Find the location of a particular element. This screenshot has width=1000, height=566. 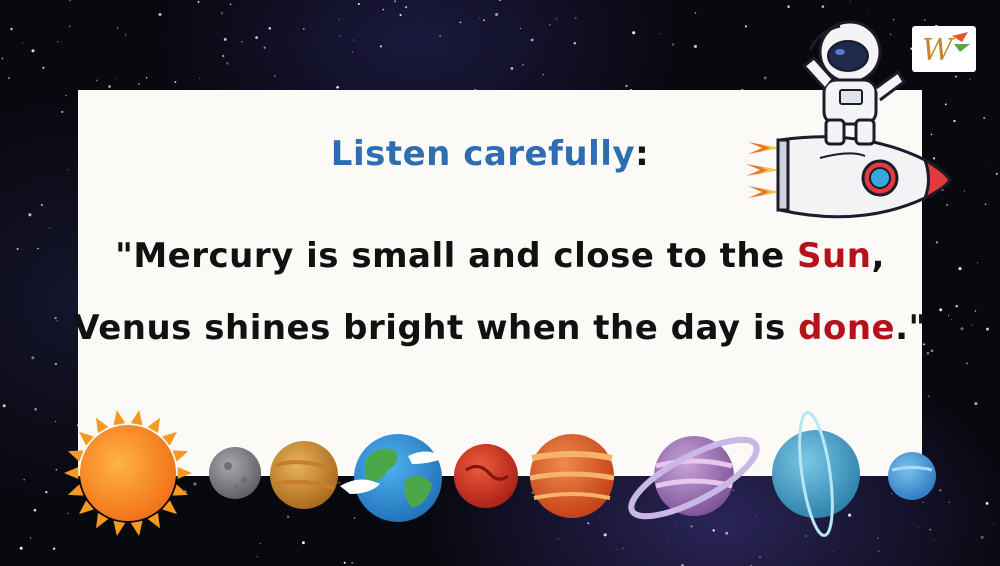

neptune-icon is located at coordinates (912, 476).